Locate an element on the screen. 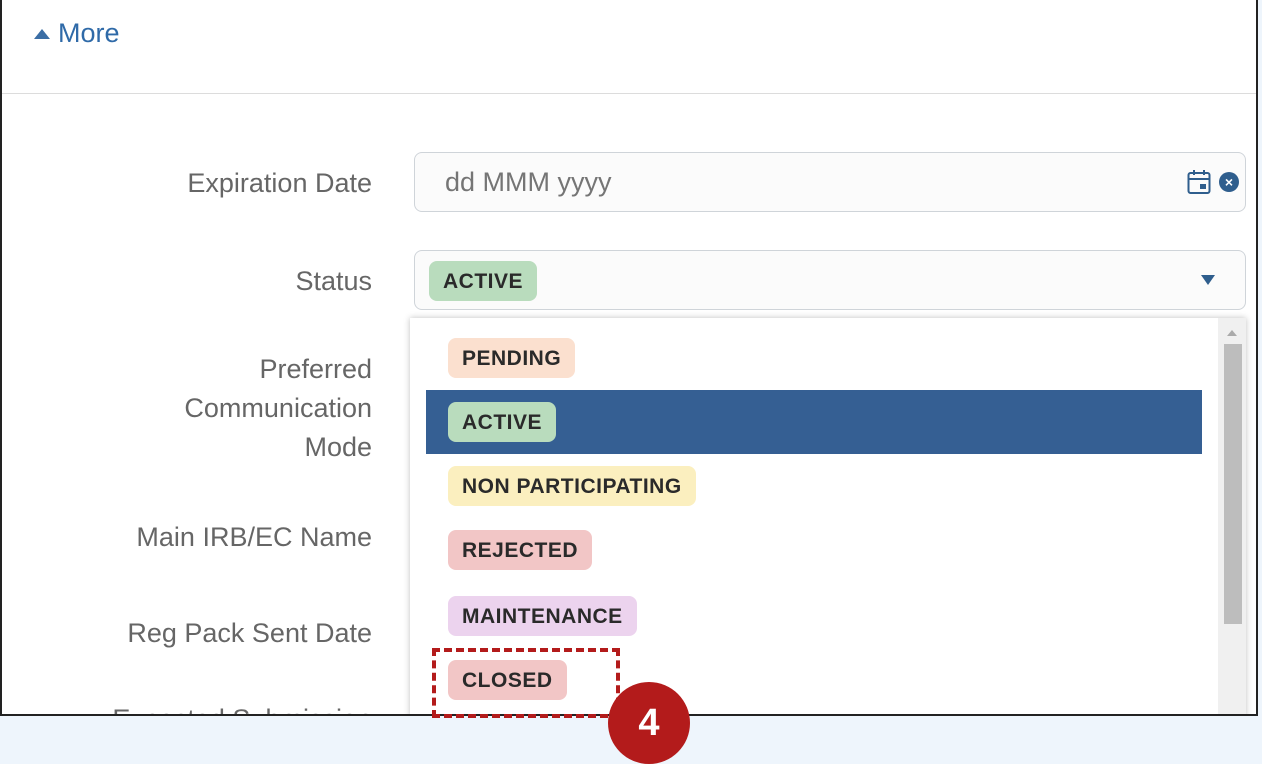 The height and width of the screenshot is (764, 1262). status-option-active: ACTIVE is located at coordinates (814, 422).